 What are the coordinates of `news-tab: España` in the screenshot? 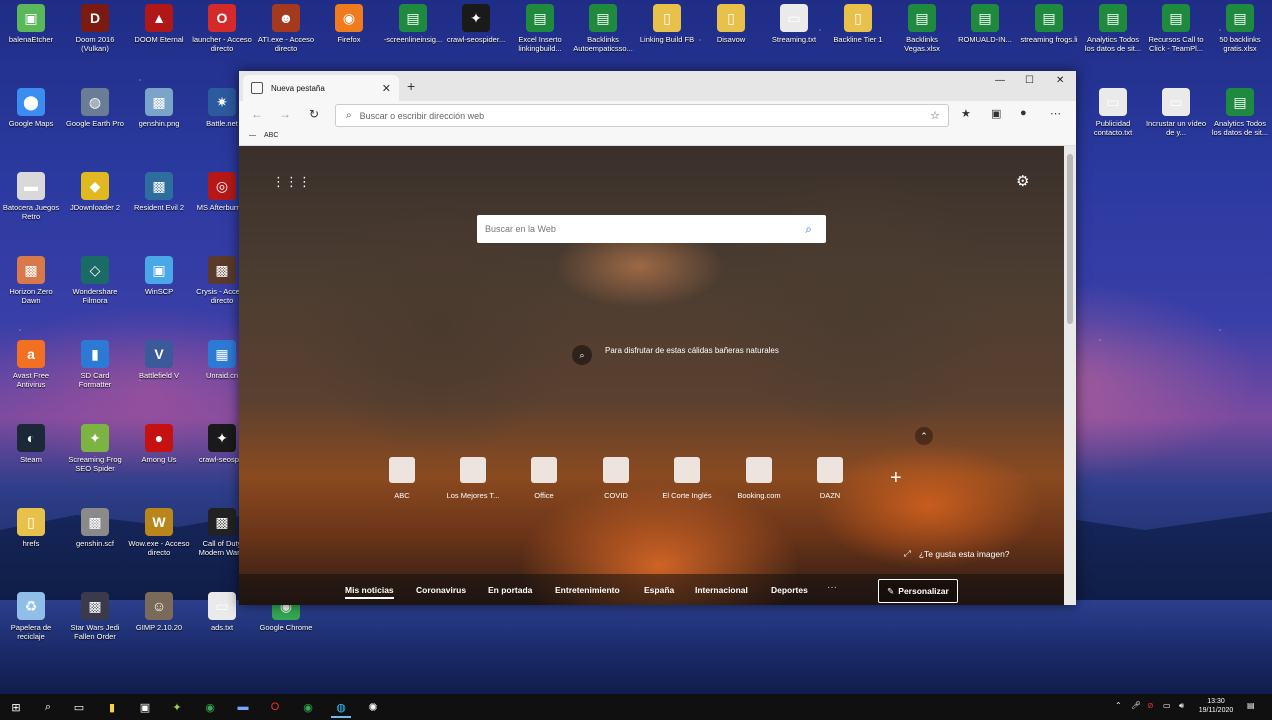 It's located at (659, 590).